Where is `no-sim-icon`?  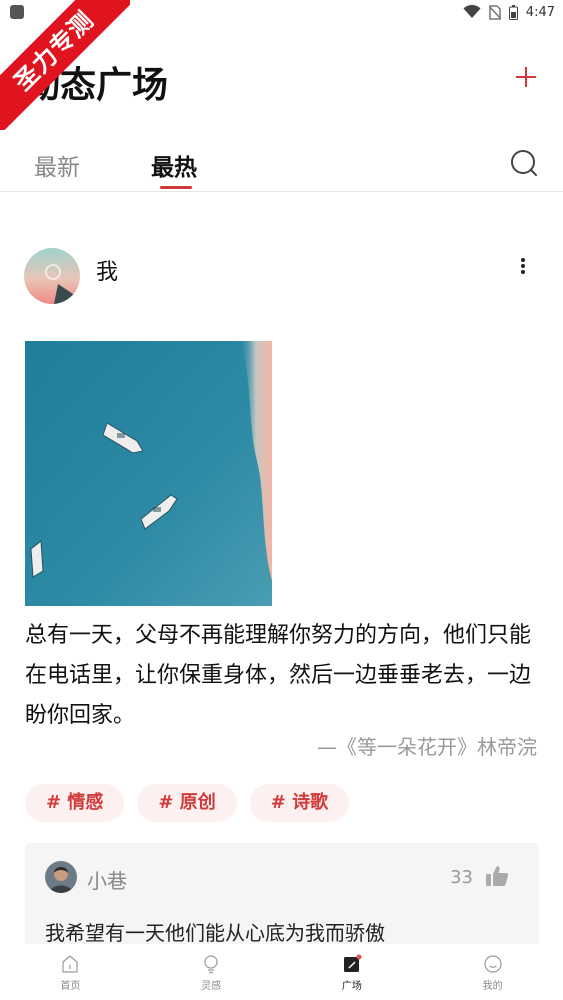 no-sim-icon is located at coordinates (494, 12).